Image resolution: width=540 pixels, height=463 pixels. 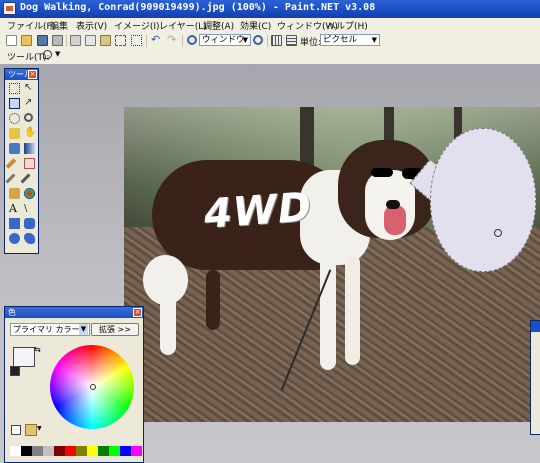 I want to click on layers-panel-header, so click(x=535, y=326).